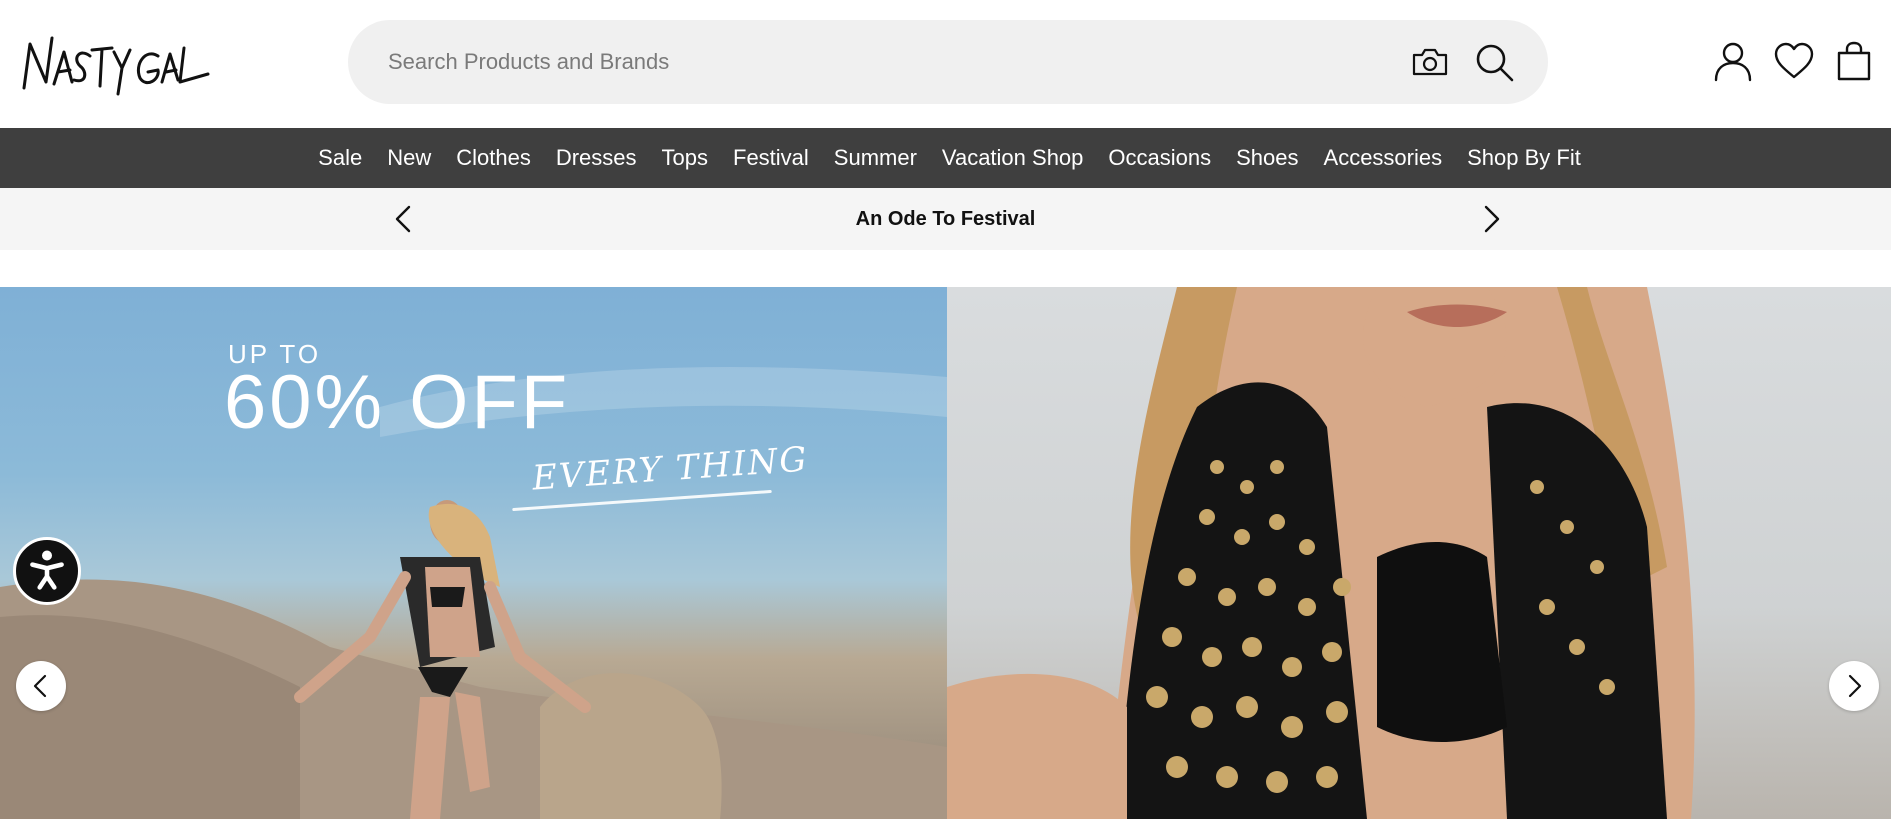 The width and height of the screenshot is (1891, 819). What do you see at coordinates (1012, 158) in the screenshot?
I see `nav-item-vacation-shop: Vacation Shop` at bounding box center [1012, 158].